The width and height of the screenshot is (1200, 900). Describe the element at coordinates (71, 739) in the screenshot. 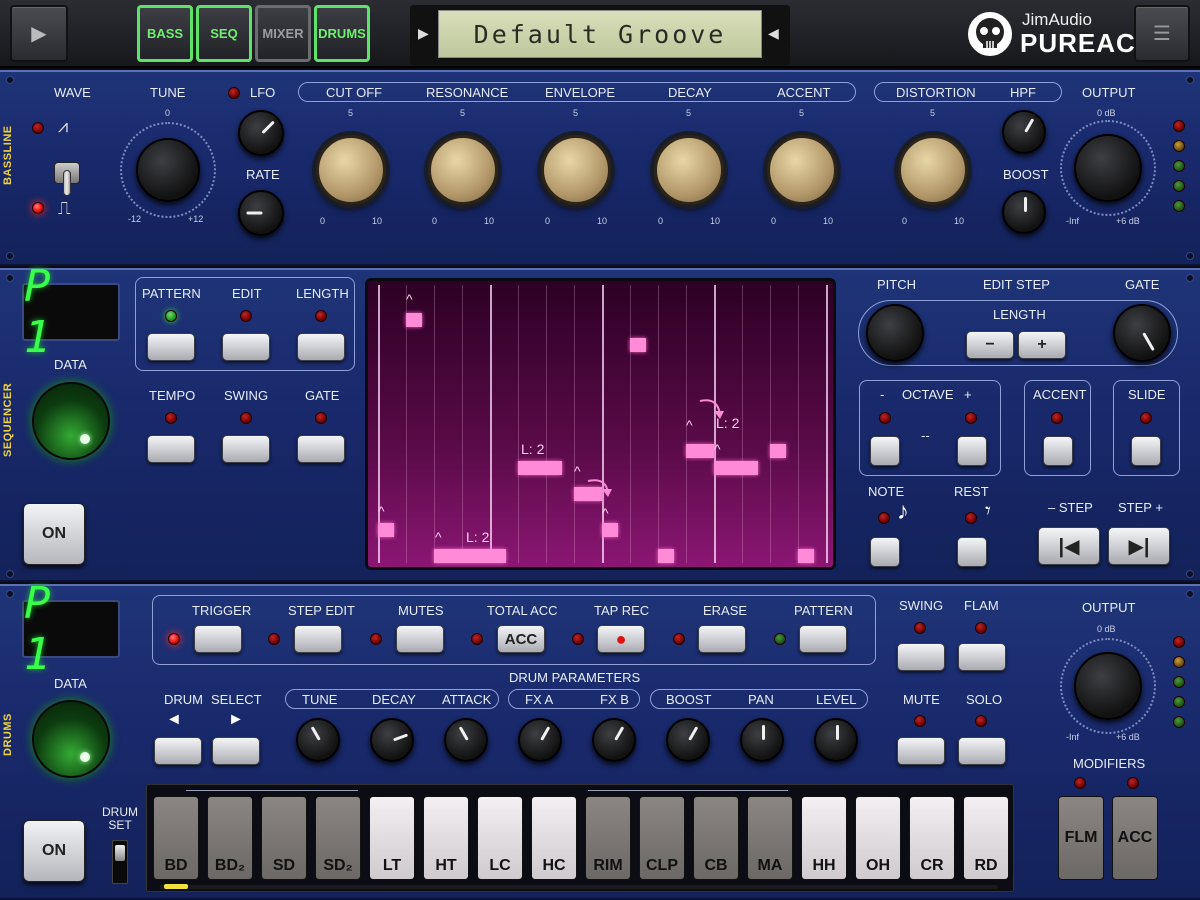

I see `drums-data-wheel` at that location.